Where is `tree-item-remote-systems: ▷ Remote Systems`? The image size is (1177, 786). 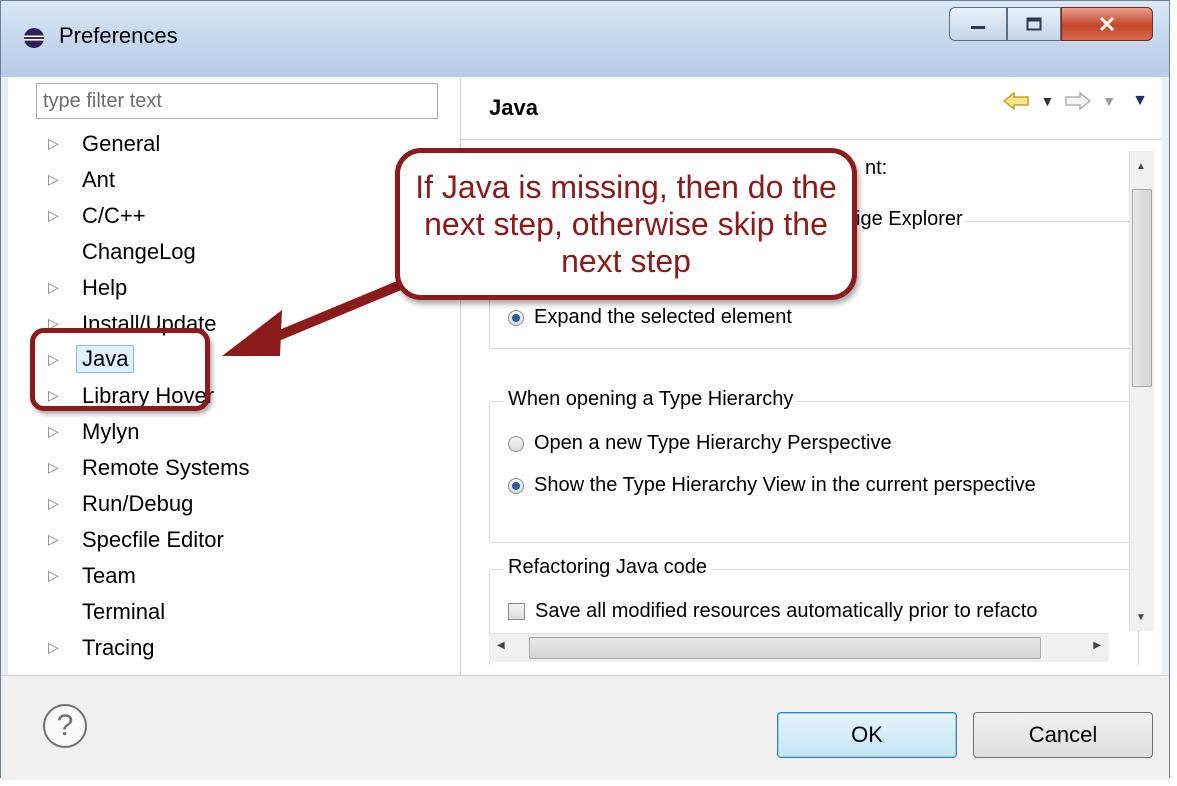 tree-item-remote-systems: ▷ Remote Systems is located at coordinates (198, 471).